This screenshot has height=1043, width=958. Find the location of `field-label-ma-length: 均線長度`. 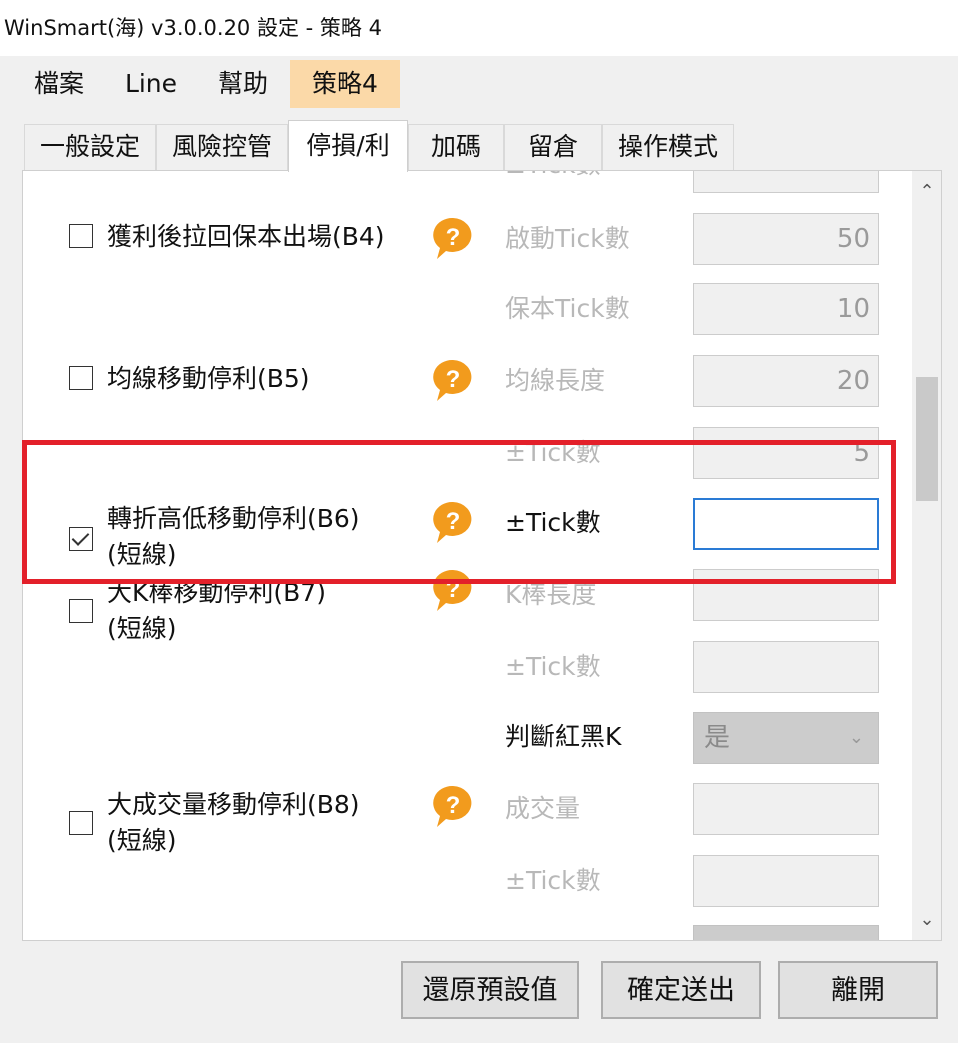

field-label-ma-length: 均線長度 is located at coordinates (555, 380).